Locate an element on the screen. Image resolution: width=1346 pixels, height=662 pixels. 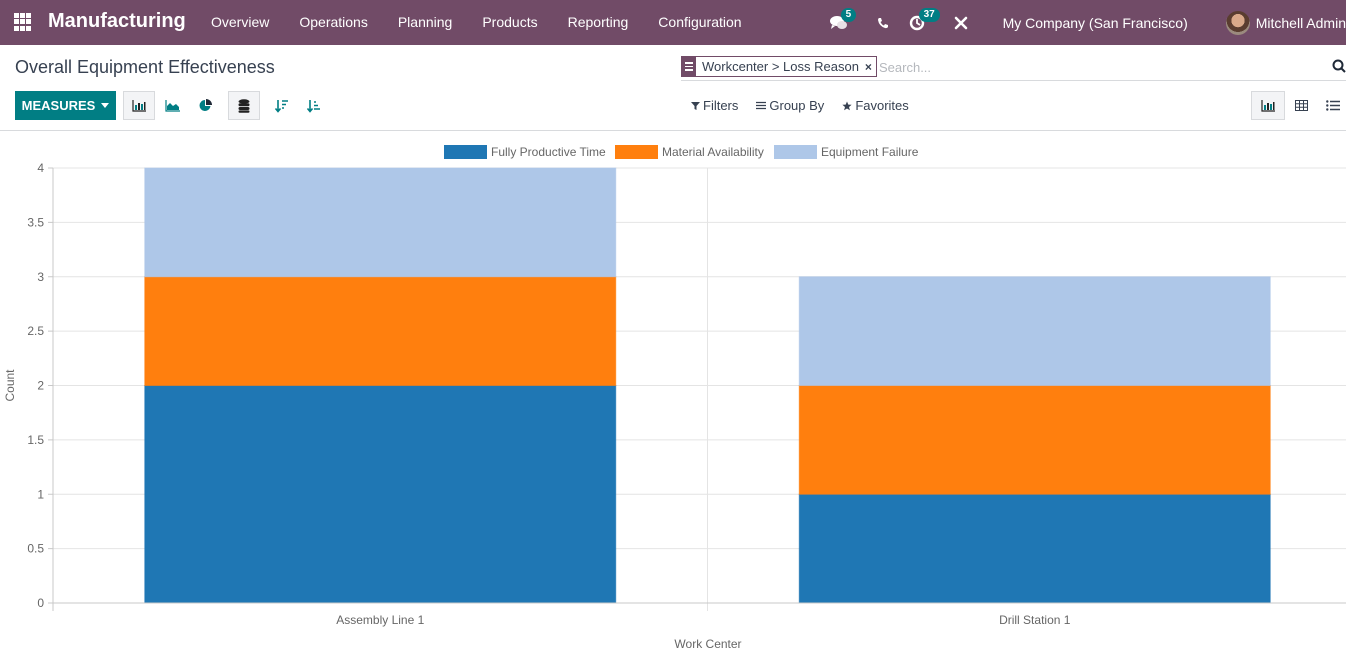
bar-chart-icon is located at coordinates (139, 105).